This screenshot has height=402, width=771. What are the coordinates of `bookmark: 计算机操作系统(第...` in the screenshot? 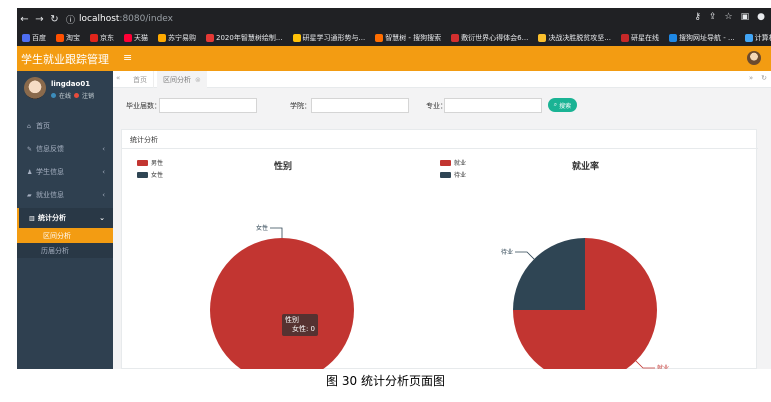 It's located at (757, 38).